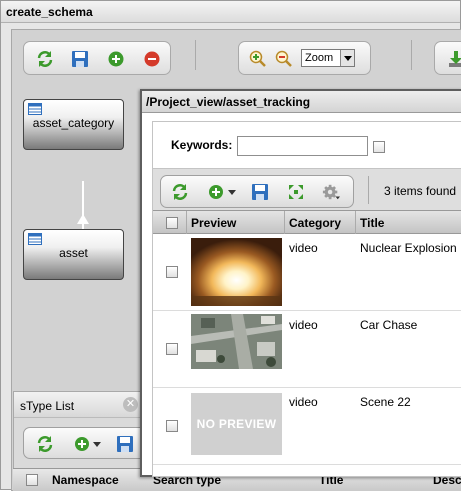 The image size is (461, 491). I want to click on aerial-city-thumbnail, so click(236, 341).